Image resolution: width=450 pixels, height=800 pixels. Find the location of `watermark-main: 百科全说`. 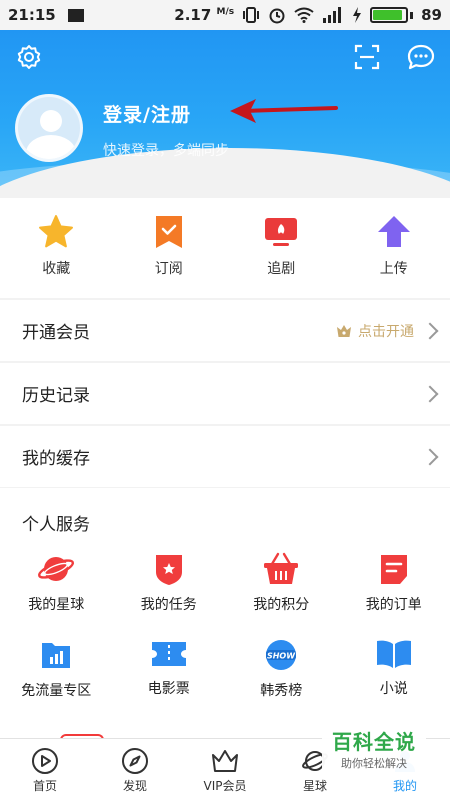

watermark-main: 百科全说 is located at coordinates (374, 742).